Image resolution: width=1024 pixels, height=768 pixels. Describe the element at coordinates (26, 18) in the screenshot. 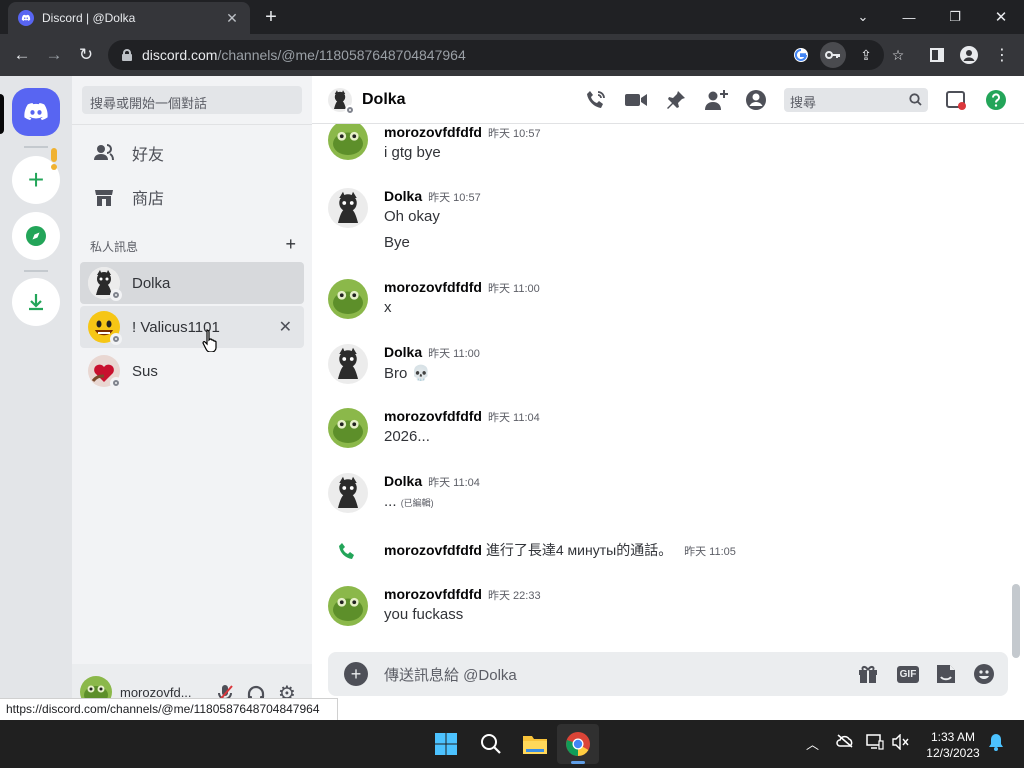

I see `discord-favicon-icon` at that location.